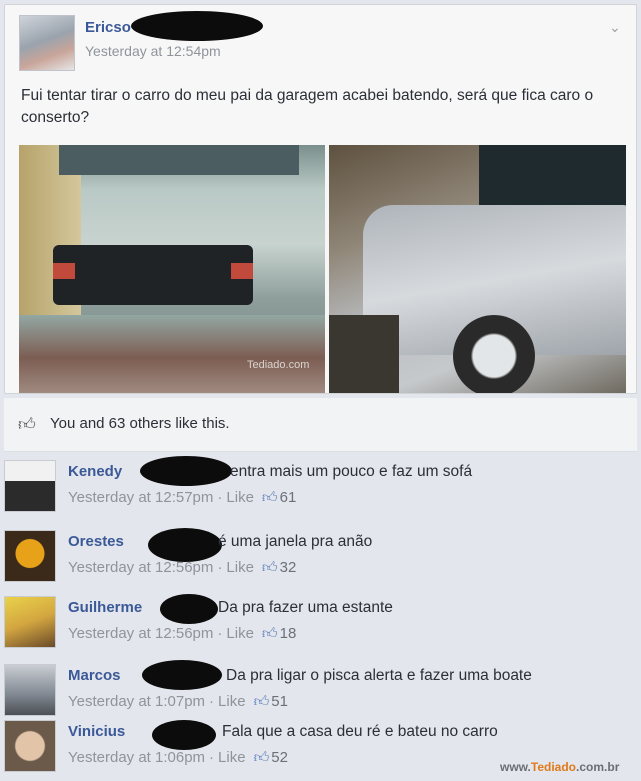  Describe the element at coordinates (560, 767) in the screenshot. I see `site-watermark: www.Tediado.com.br` at that location.